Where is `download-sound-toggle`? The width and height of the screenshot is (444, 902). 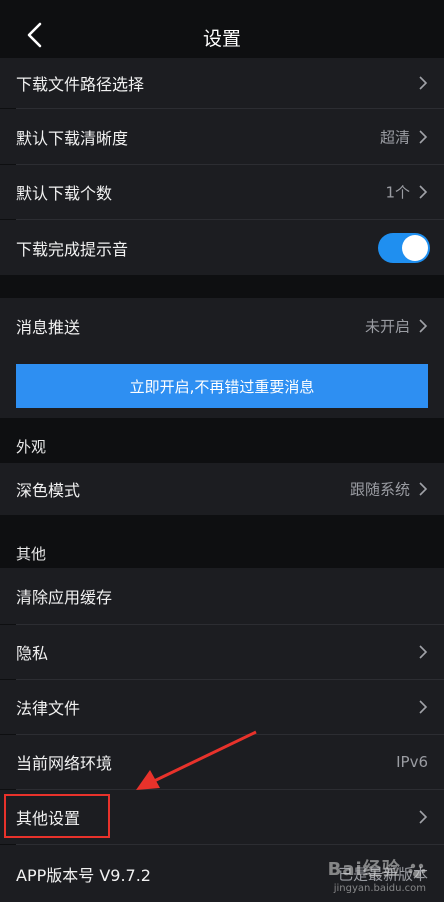
download-sound-toggle is located at coordinates (404, 247).